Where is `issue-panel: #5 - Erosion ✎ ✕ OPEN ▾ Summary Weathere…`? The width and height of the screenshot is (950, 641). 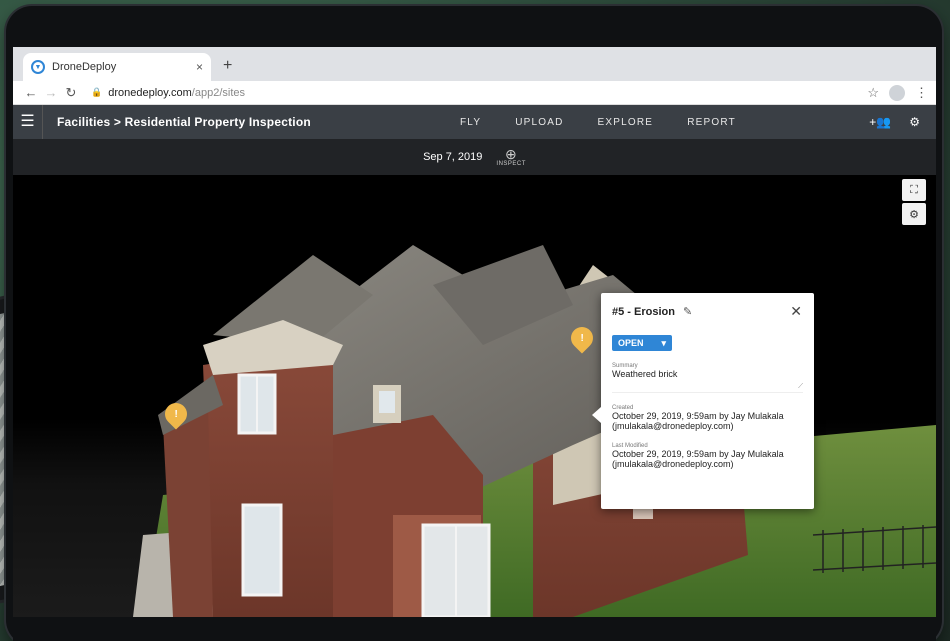
issue-panel: #5 - Erosion ✎ ✕ OPEN ▾ Summary Weathere… is located at coordinates (703, 401).